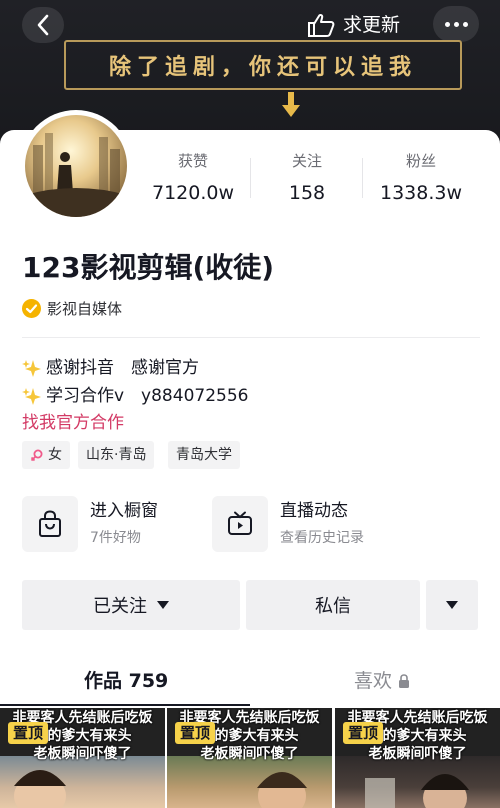 This screenshot has width=500, height=808. I want to click on tv-play-icon, so click(240, 523).